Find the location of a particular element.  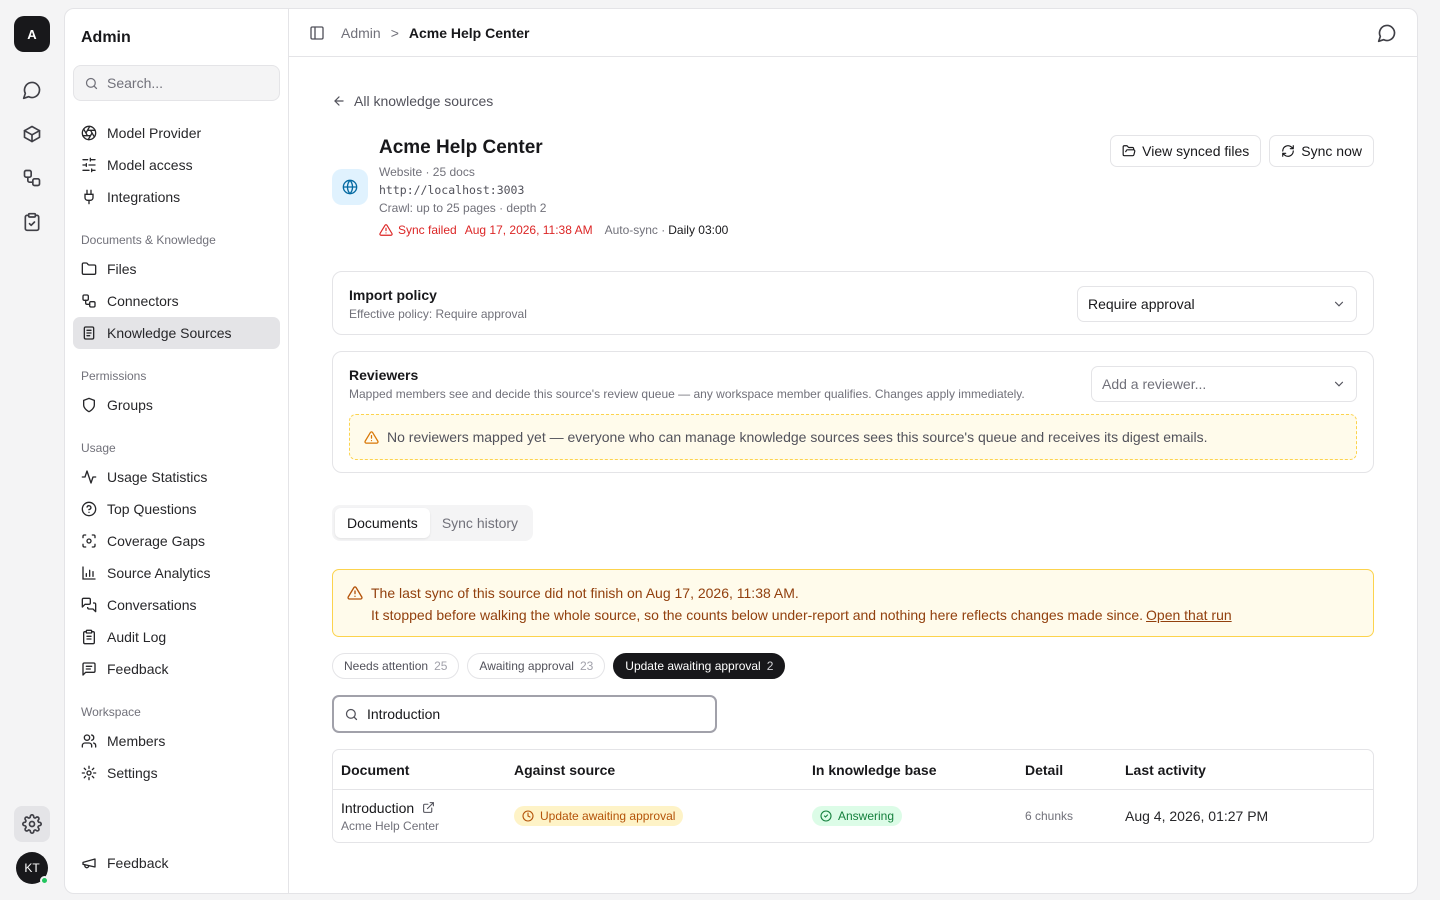

sidebar-item-knowledge-sources: Knowledge Sources is located at coordinates (176, 333).